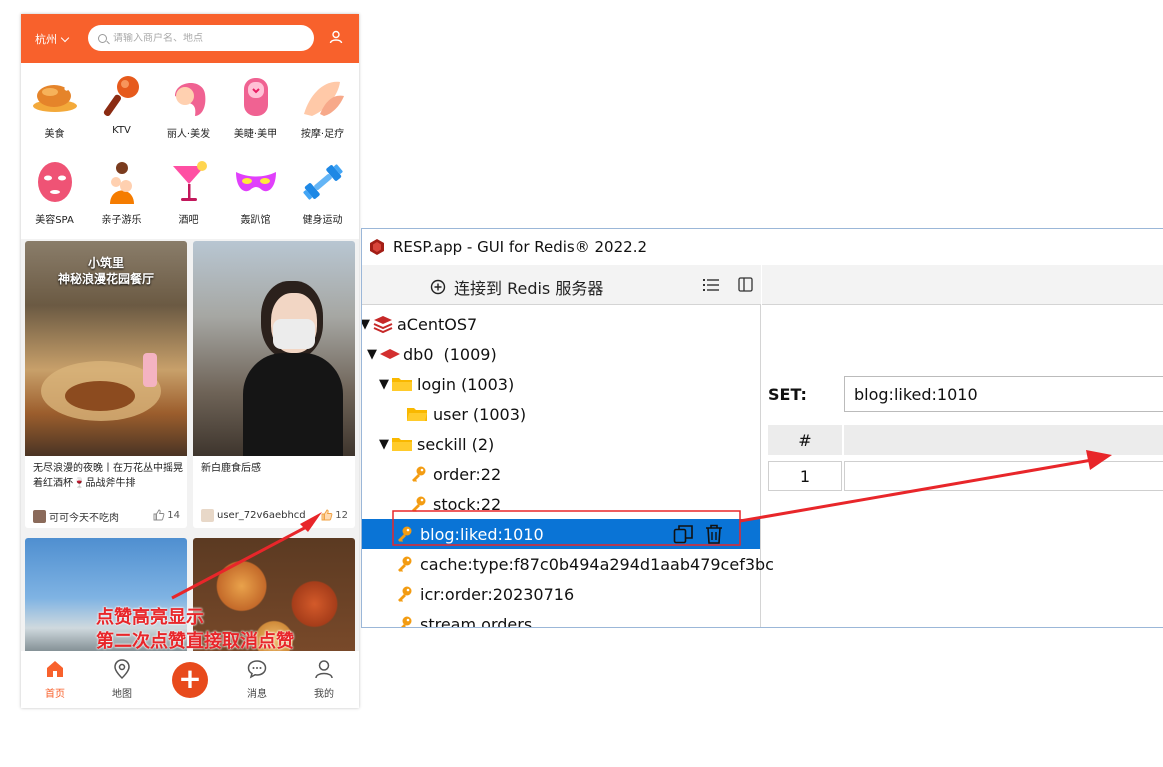  I want to click on search-box, so click(201, 38).